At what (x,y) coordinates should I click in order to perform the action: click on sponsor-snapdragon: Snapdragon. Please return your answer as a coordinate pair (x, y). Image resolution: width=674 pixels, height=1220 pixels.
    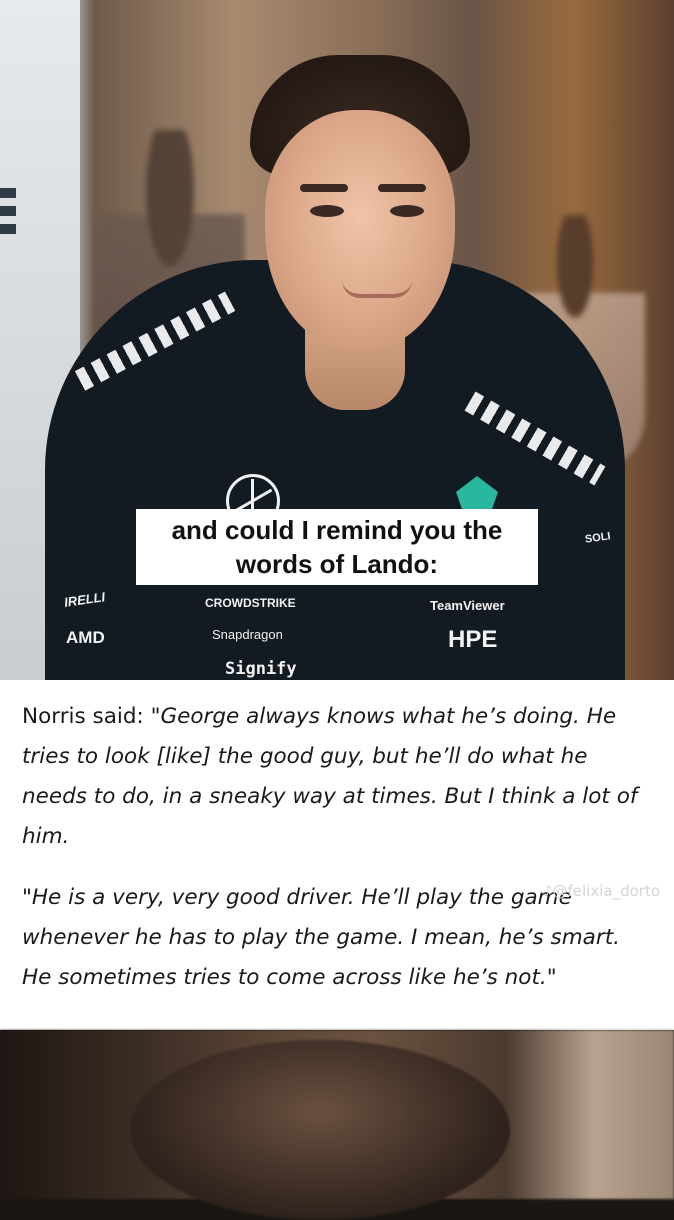
    Looking at the image, I should click on (247, 634).